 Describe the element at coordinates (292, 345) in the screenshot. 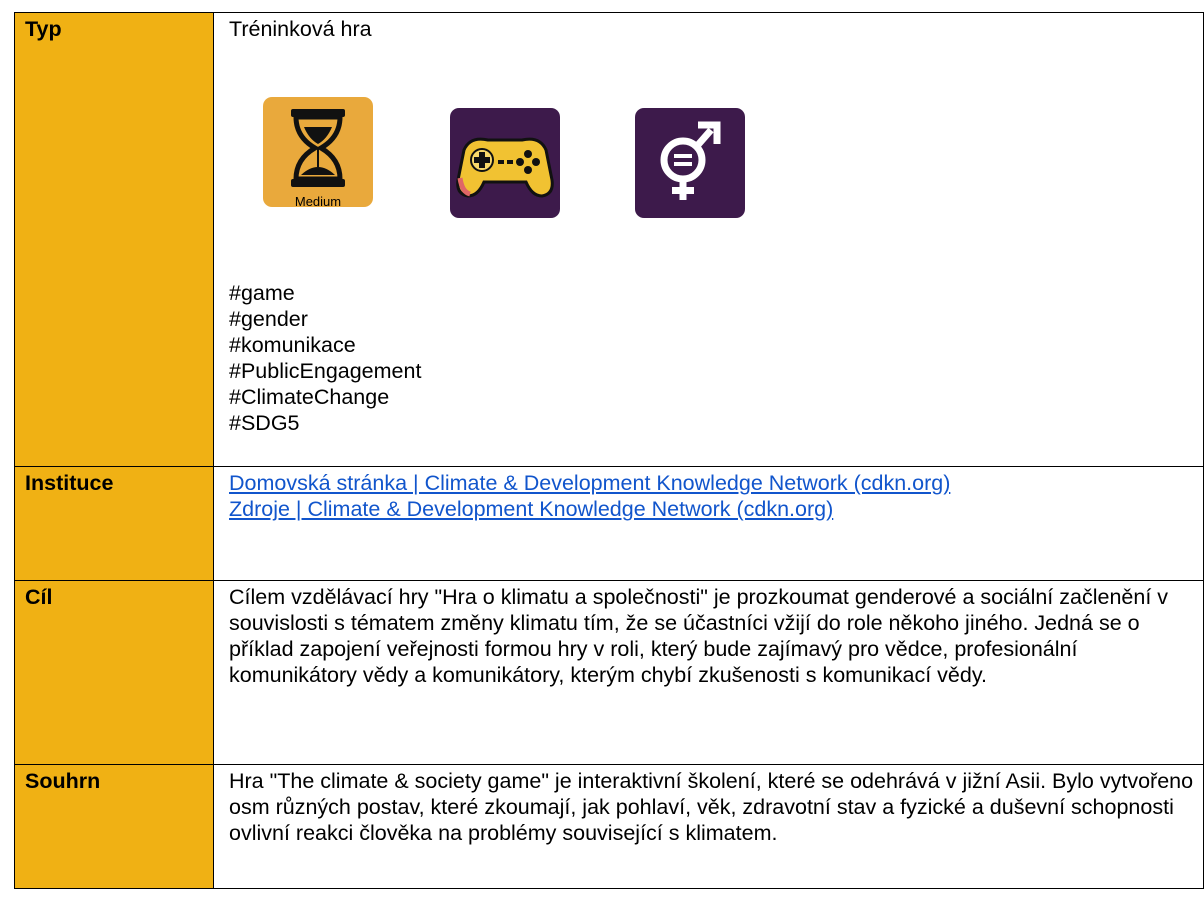

I see `tag: #komunikace` at that location.